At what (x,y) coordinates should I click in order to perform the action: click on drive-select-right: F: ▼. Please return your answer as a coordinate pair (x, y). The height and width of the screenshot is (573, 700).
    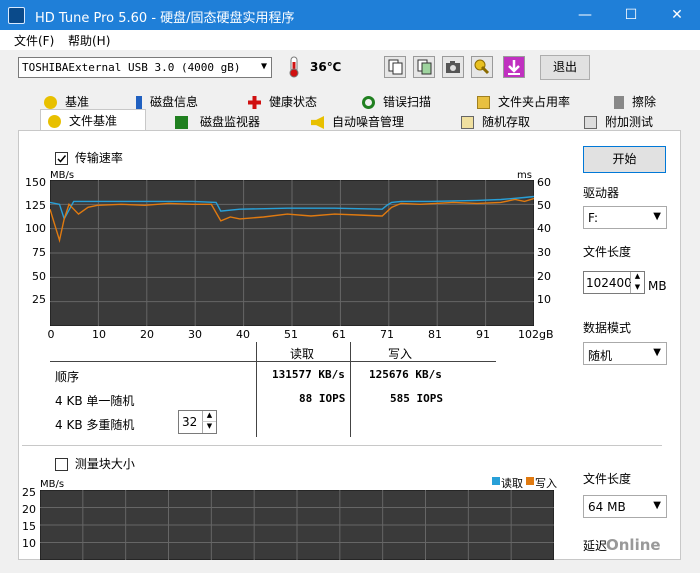
    Looking at the image, I should click on (625, 217).